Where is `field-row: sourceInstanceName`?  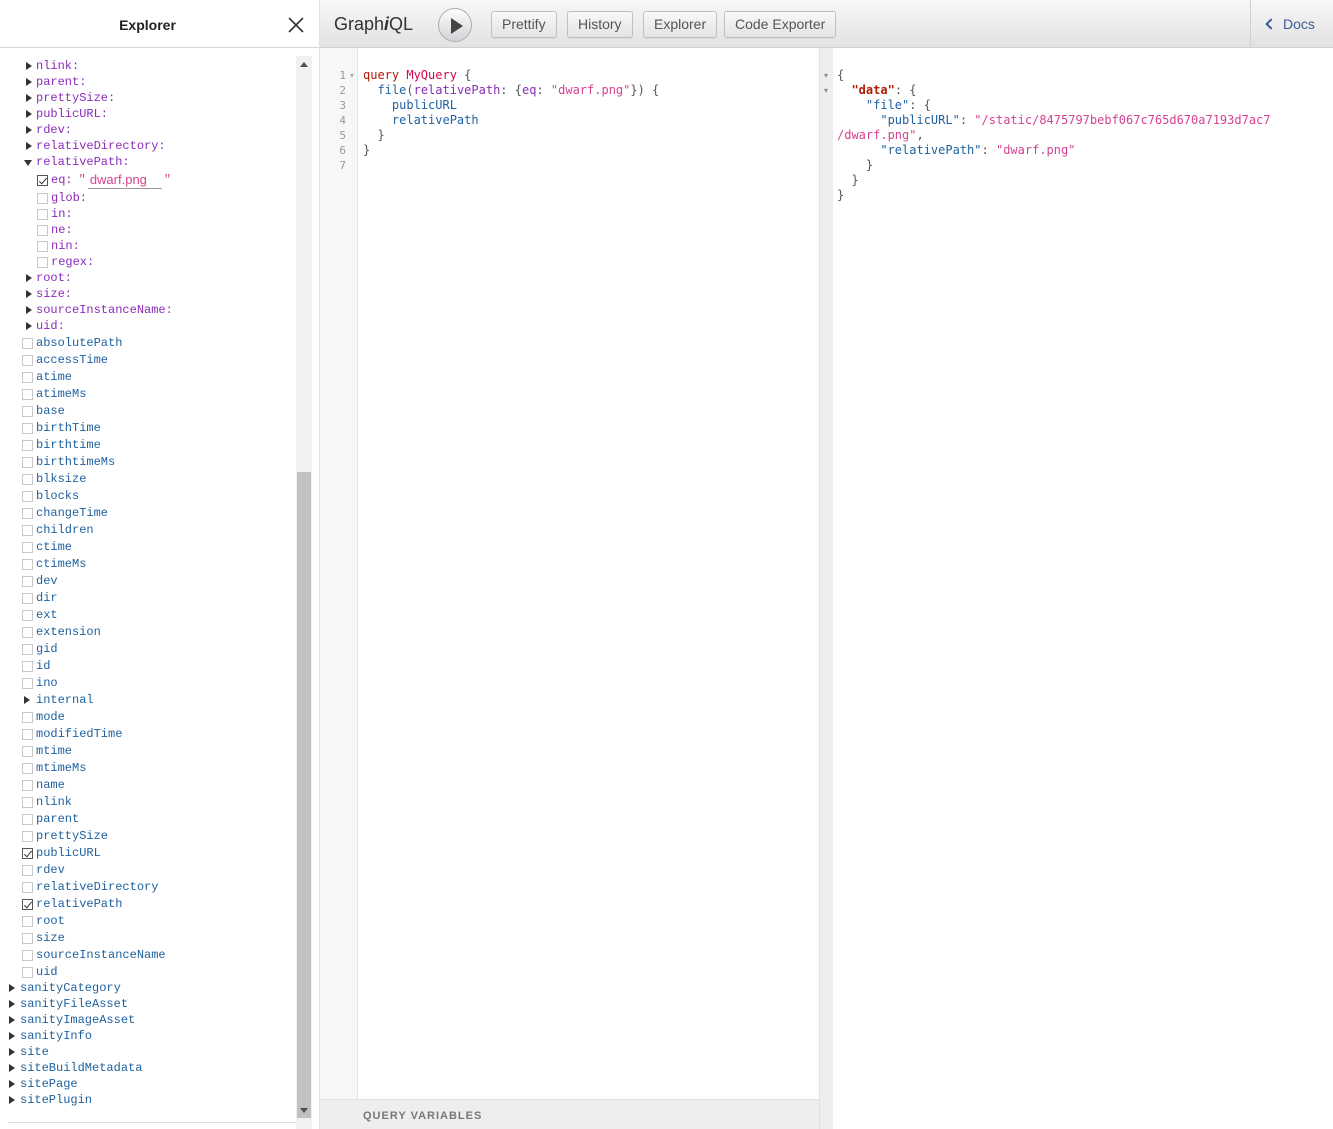 field-row: sourceInstanceName is located at coordinates (94, 955).